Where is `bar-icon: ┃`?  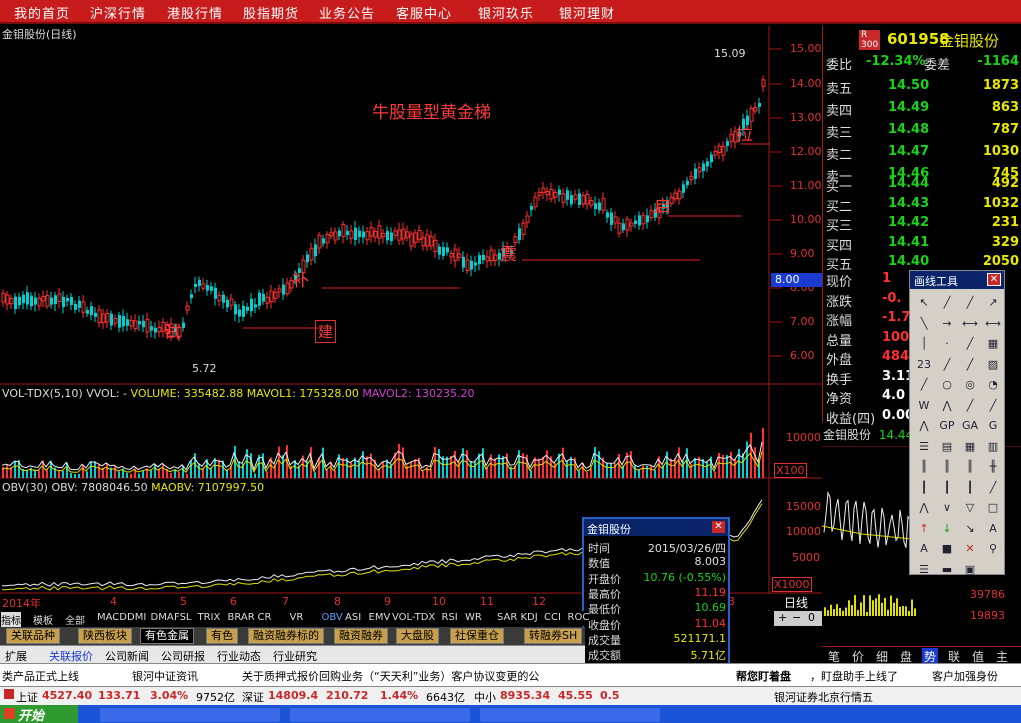
bar-icon: ┃ is located at coordinates (924, 488).